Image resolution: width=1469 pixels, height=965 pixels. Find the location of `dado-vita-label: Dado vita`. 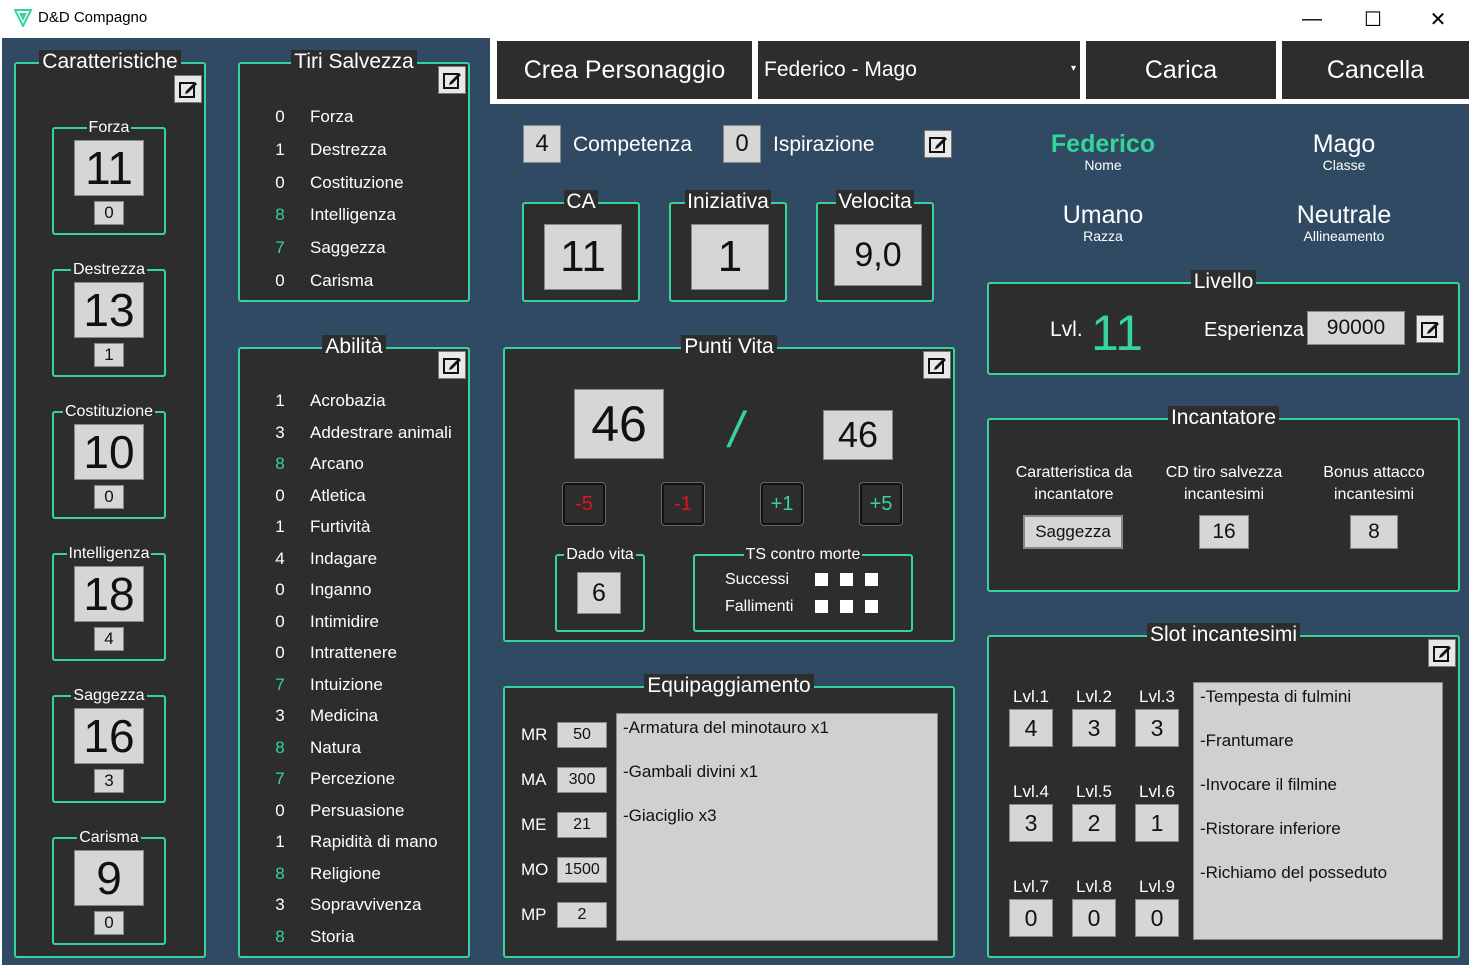

dado-vita-label: Dado vita is located at coordinates (600, 554).